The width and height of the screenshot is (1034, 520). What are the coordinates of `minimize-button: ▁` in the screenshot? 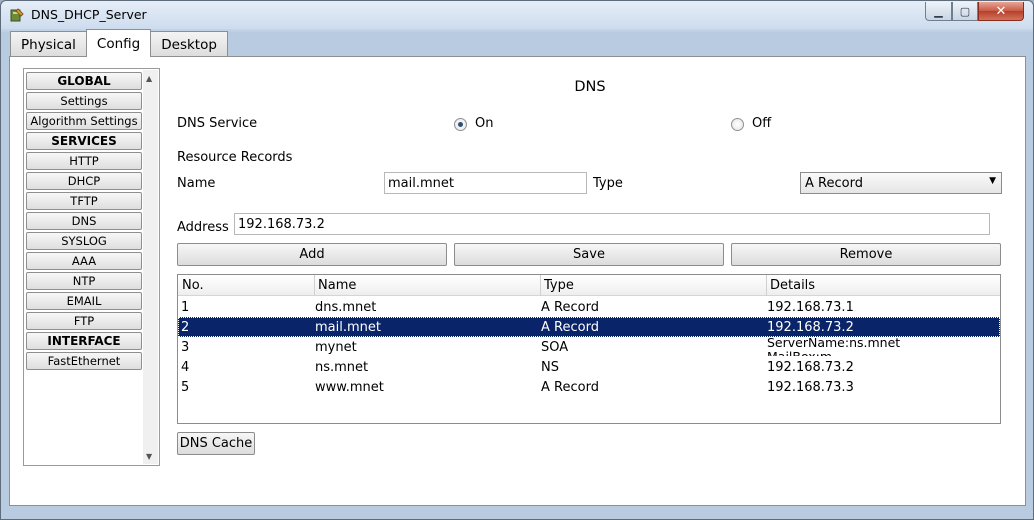 It's located at (938, 11).